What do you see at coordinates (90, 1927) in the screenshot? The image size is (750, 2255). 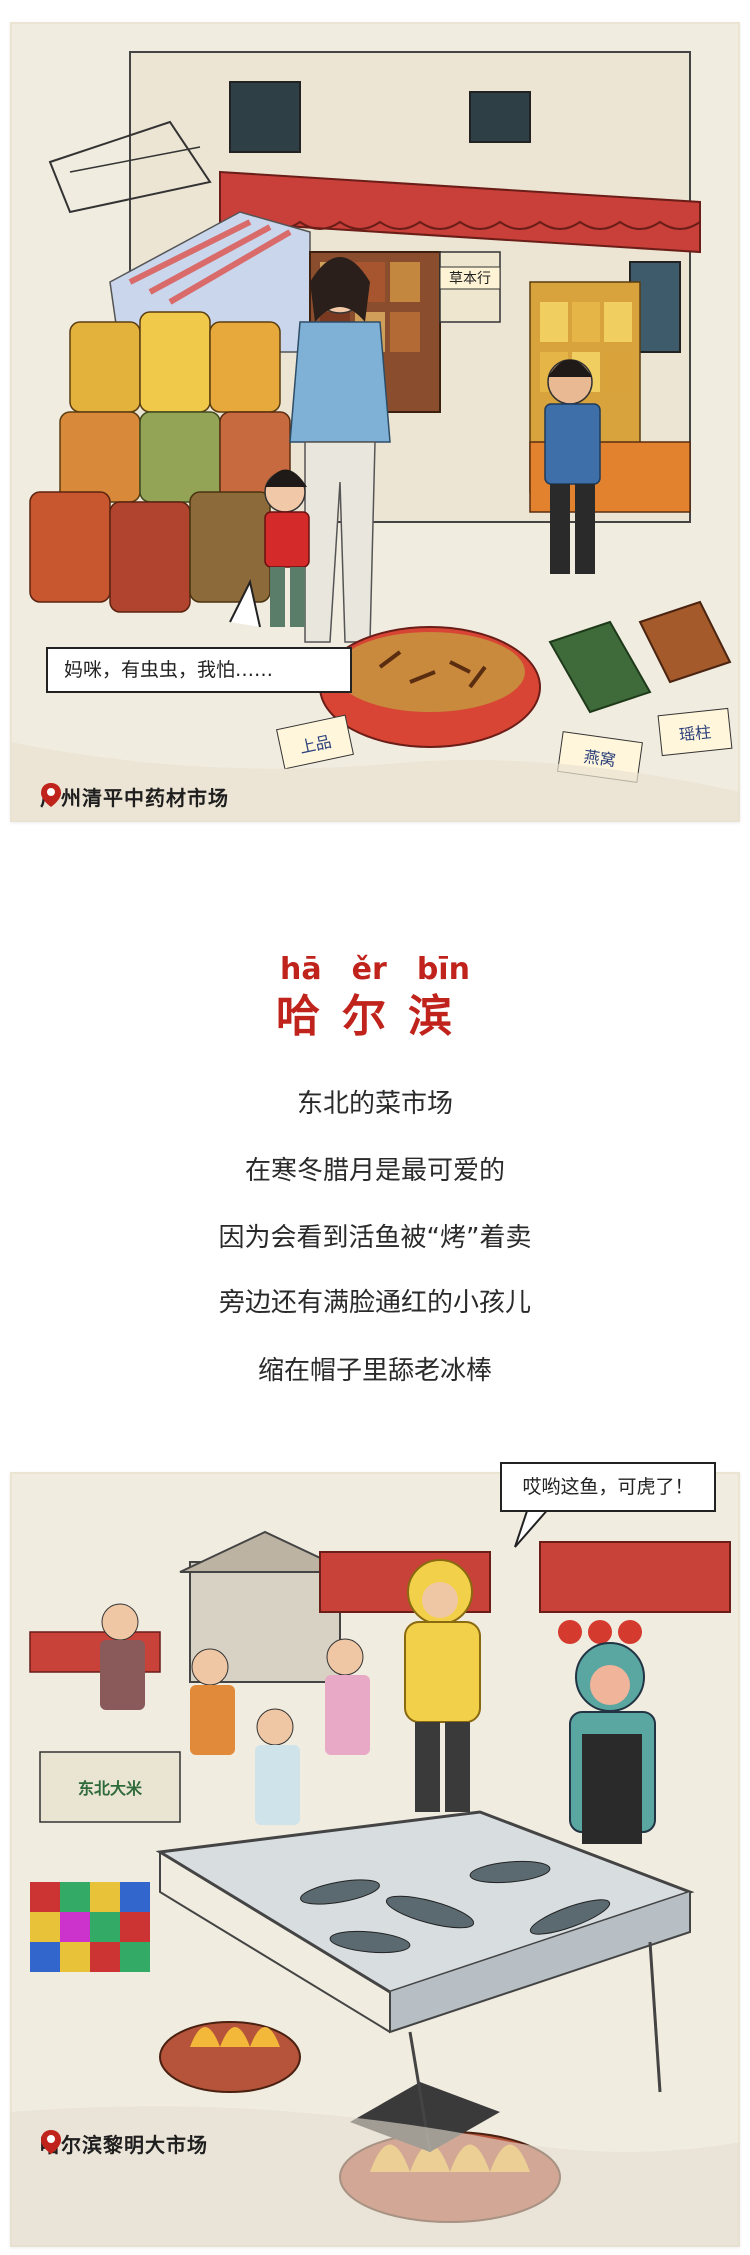 I see `colorful-boxes` at bounding box center [90, 1927].